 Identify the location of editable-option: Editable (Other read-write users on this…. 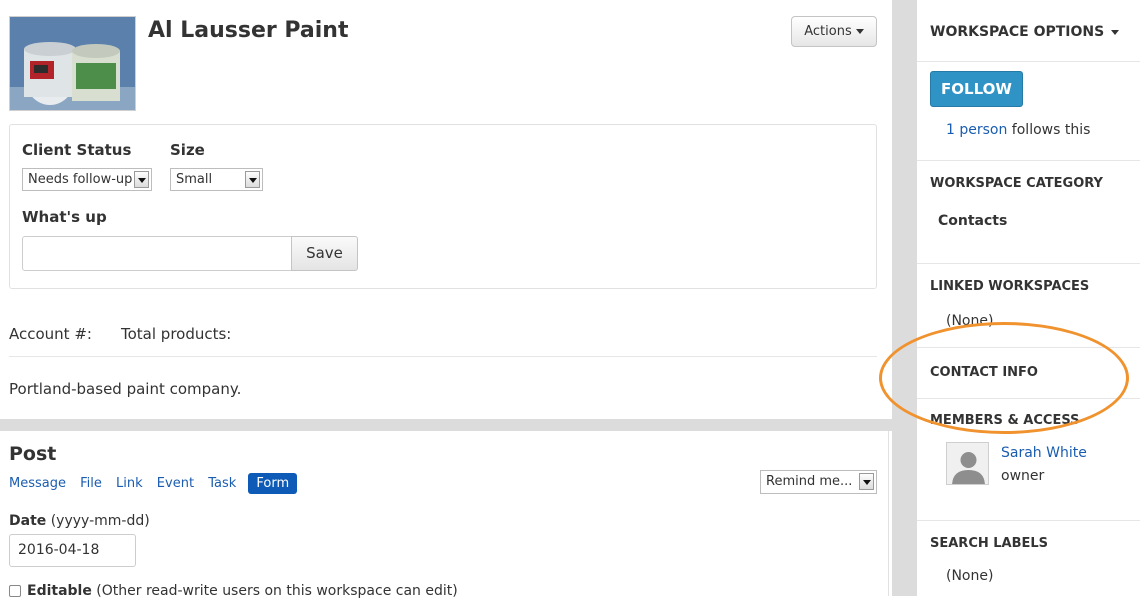
(233, 591).